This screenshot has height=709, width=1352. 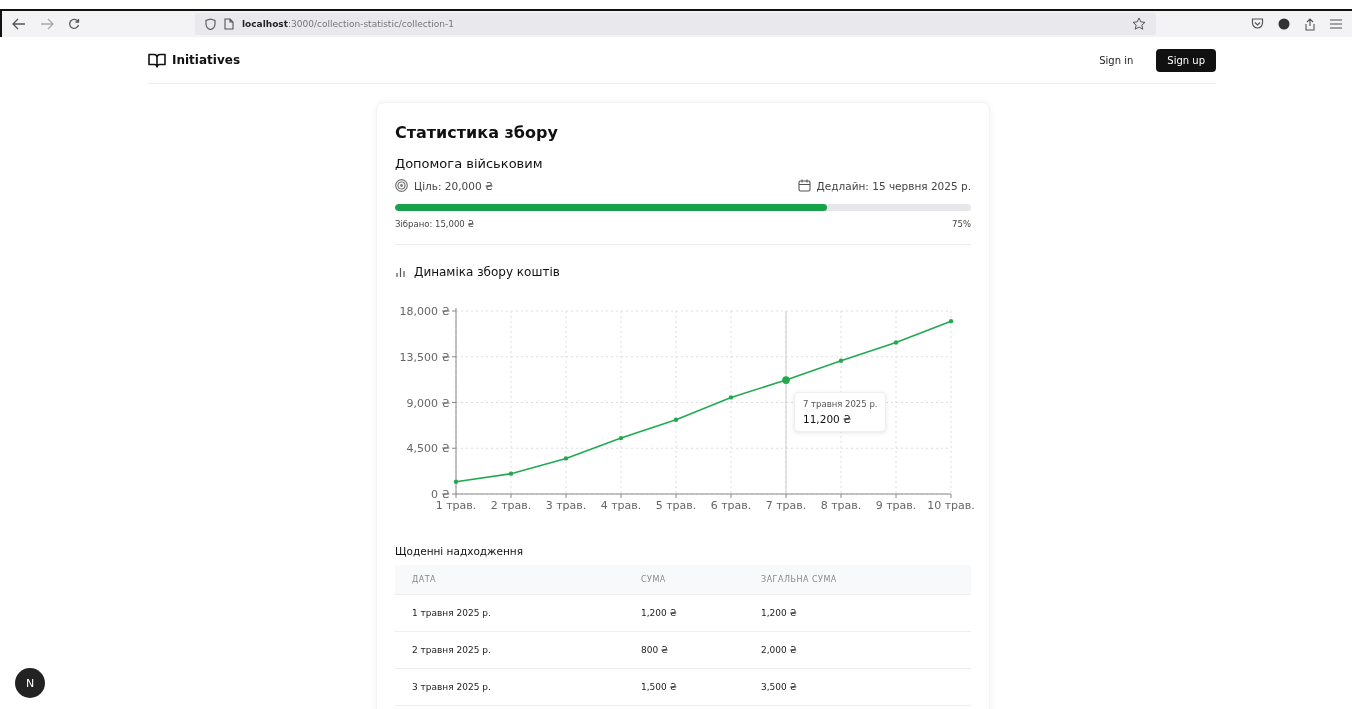 I want to click on y-tick-label: 18,000 ₴, so click(x=424, y=311).